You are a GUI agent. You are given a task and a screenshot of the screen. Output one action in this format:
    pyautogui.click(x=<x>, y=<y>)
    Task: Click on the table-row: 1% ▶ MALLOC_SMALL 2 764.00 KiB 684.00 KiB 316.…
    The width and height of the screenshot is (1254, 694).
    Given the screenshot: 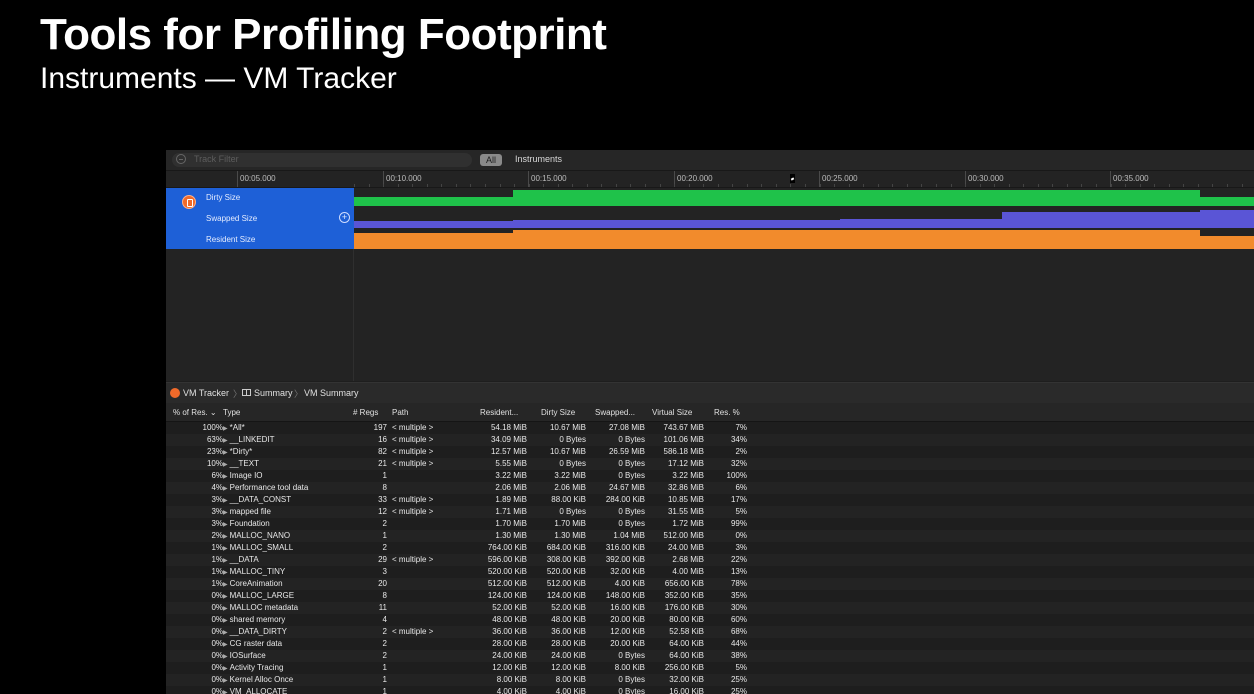 What is the action you would take?
    pyautogui.click(x=710, y=548)
    